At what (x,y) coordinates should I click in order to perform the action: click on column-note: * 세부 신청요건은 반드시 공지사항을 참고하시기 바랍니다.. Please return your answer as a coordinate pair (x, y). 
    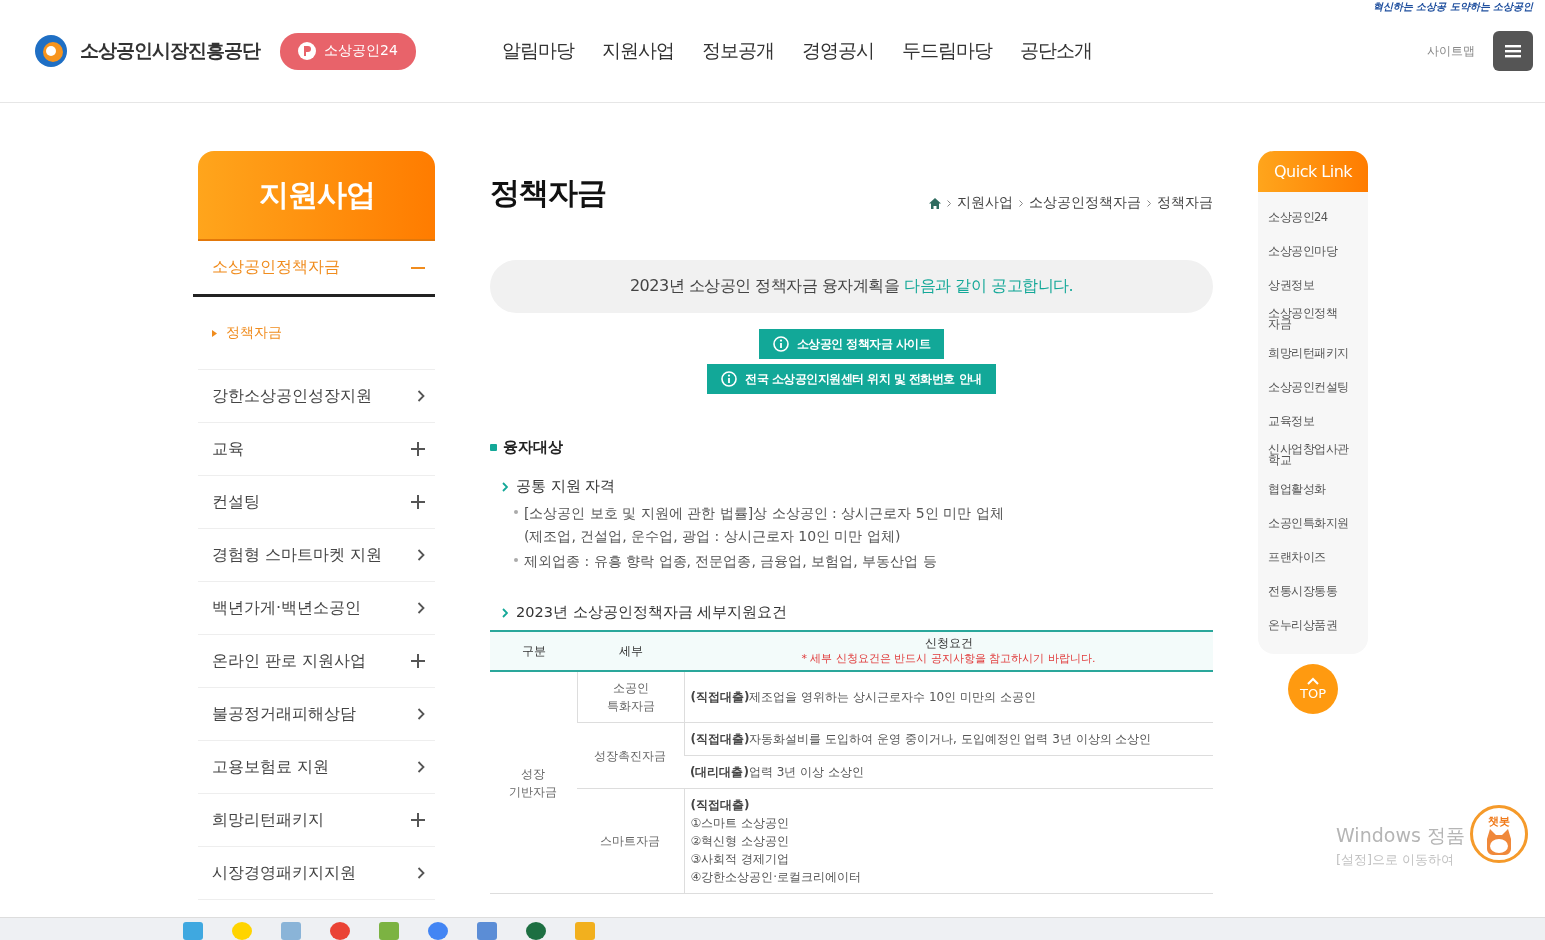
    Looking at the image, I should click on (948, 658).